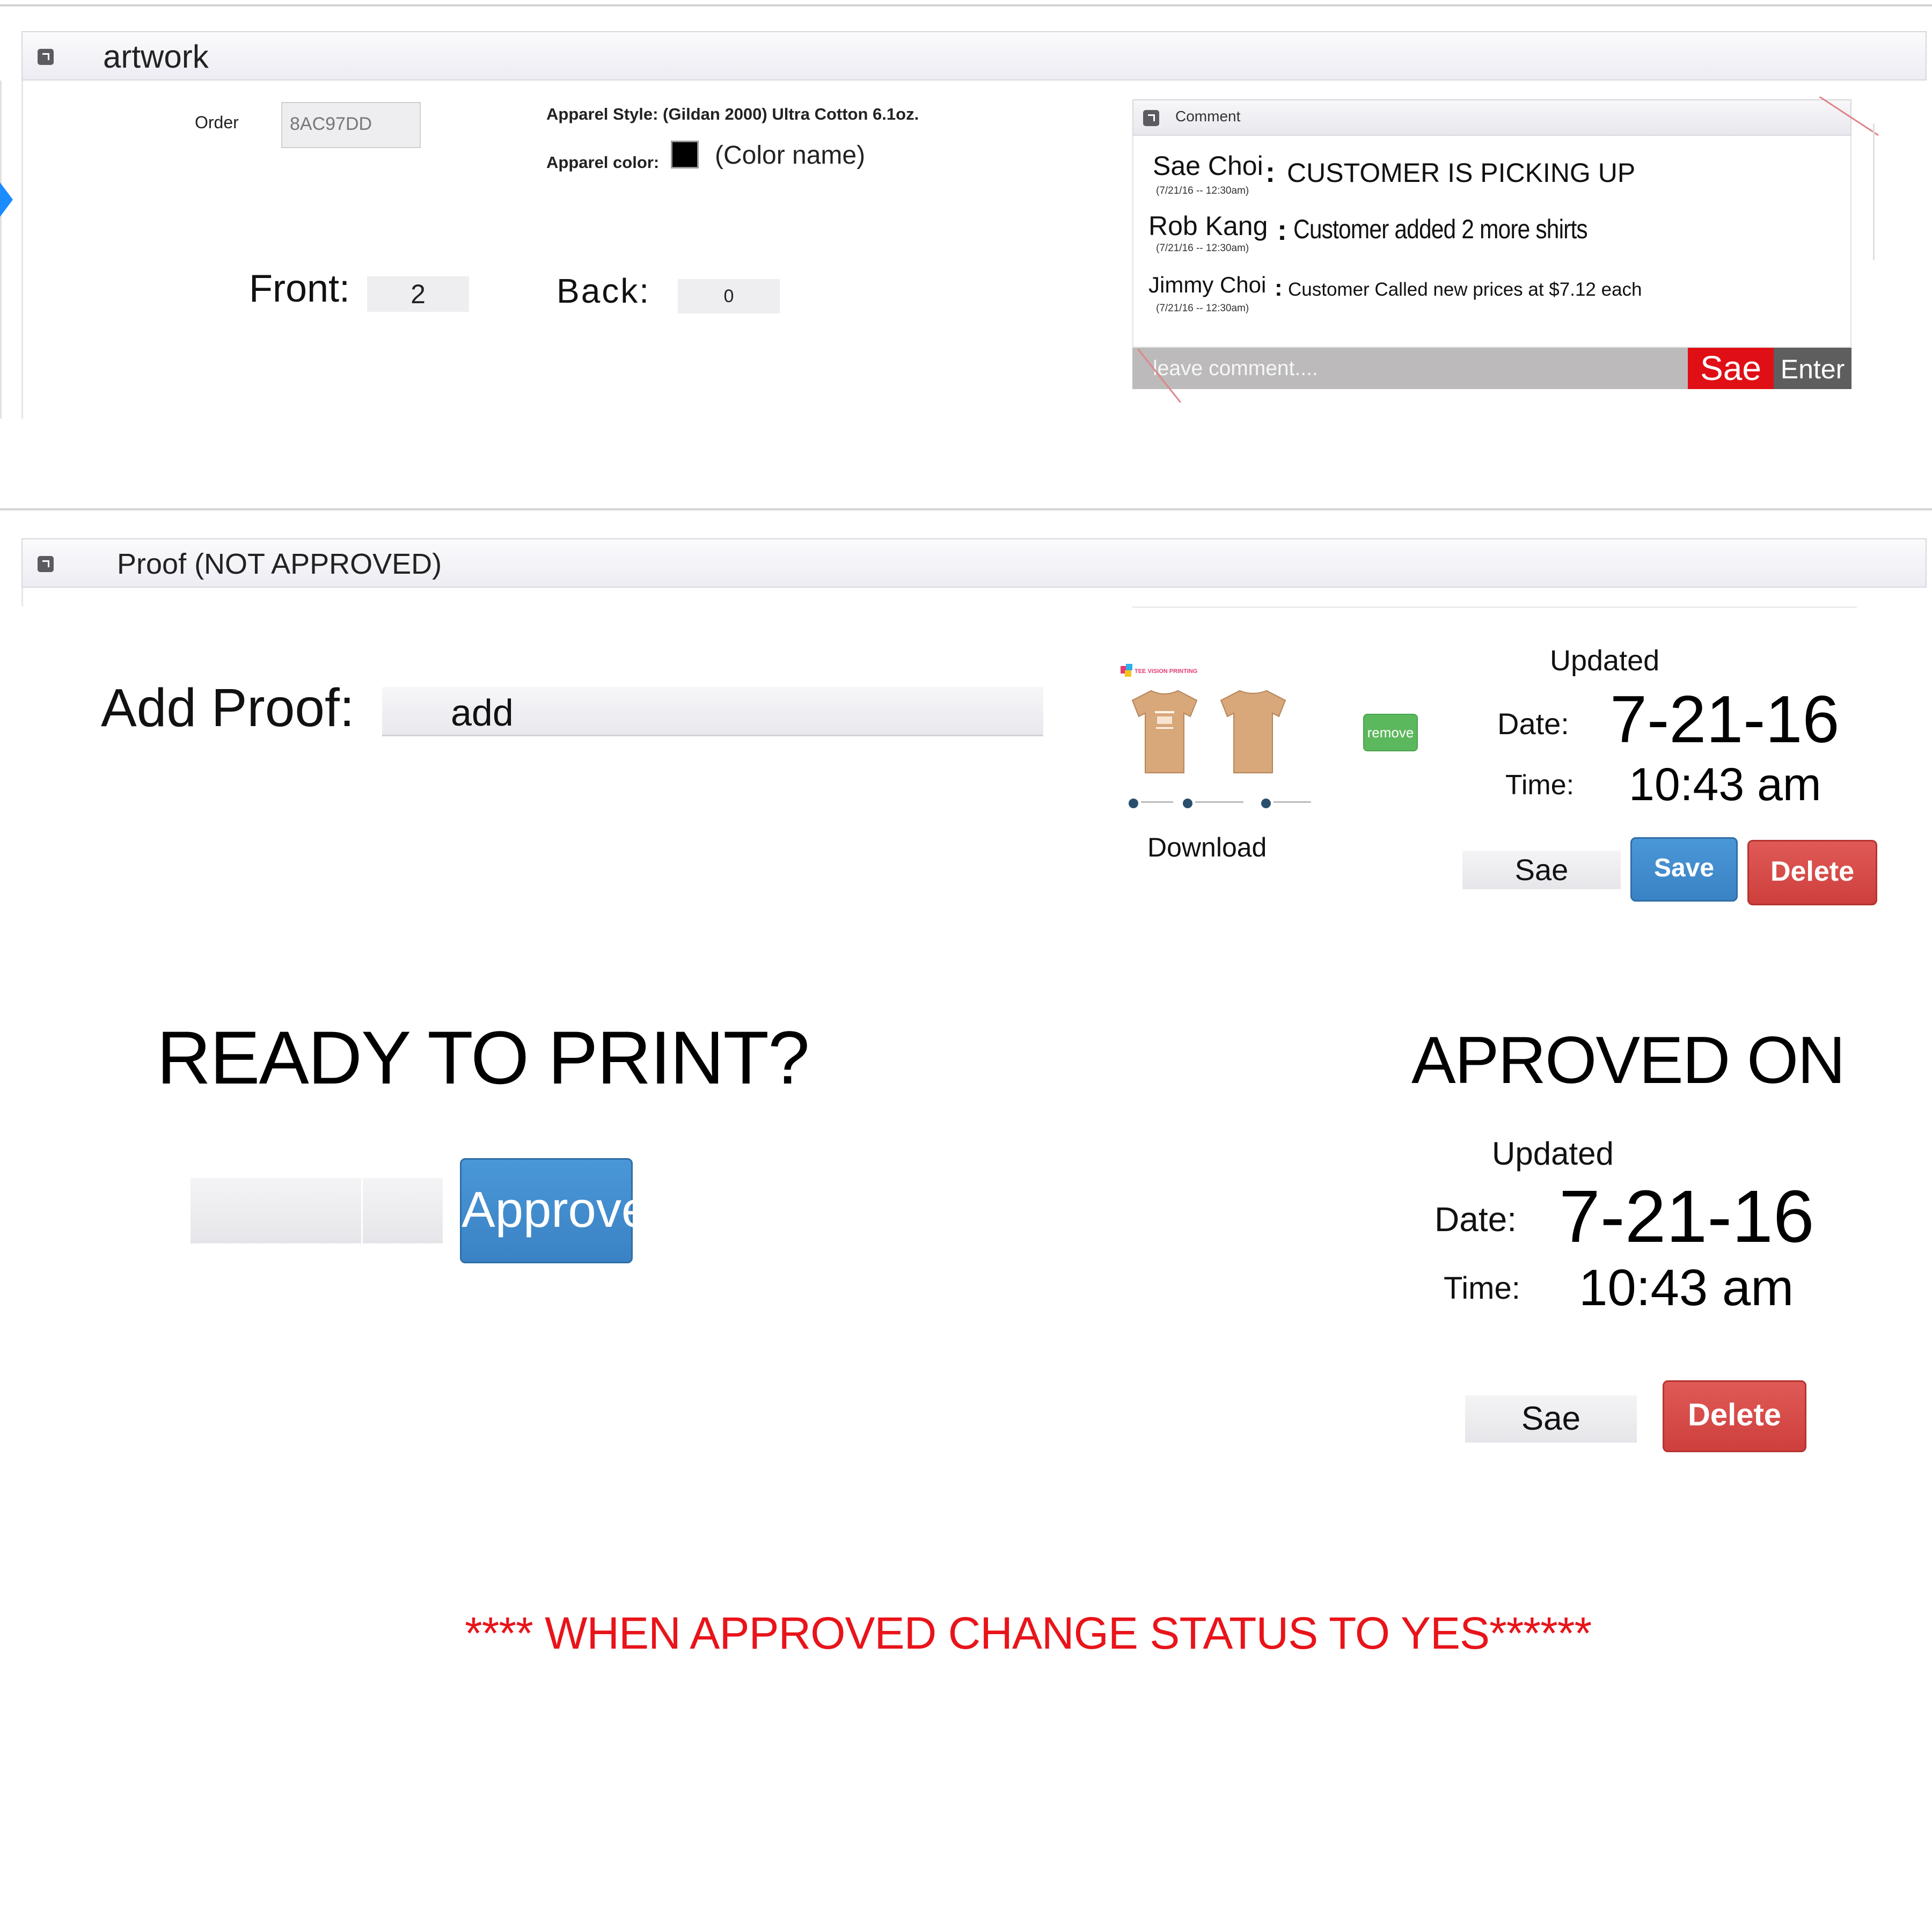 Image resolution: width=1932 pixels, height=1932 pixels. I want to click on front-label: Front:, so click(299, 288).